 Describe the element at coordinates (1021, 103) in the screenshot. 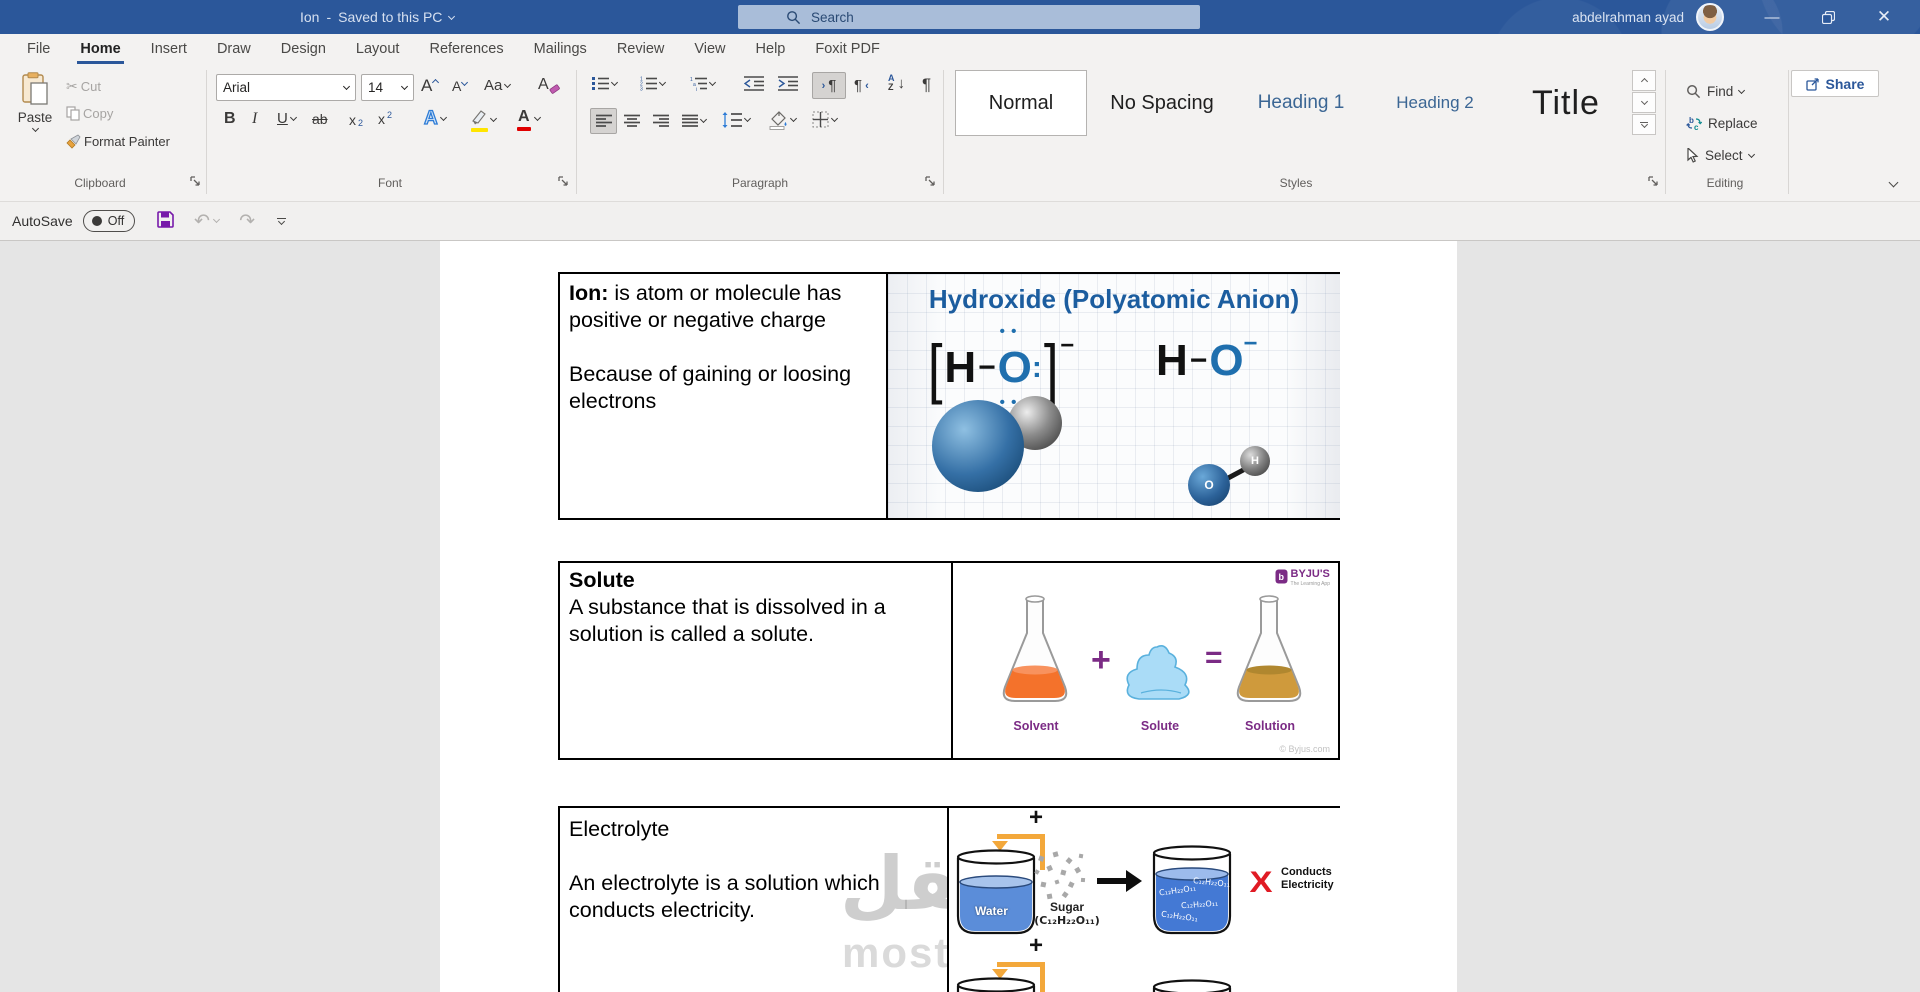

I see `style-normal: Normal` at that location.